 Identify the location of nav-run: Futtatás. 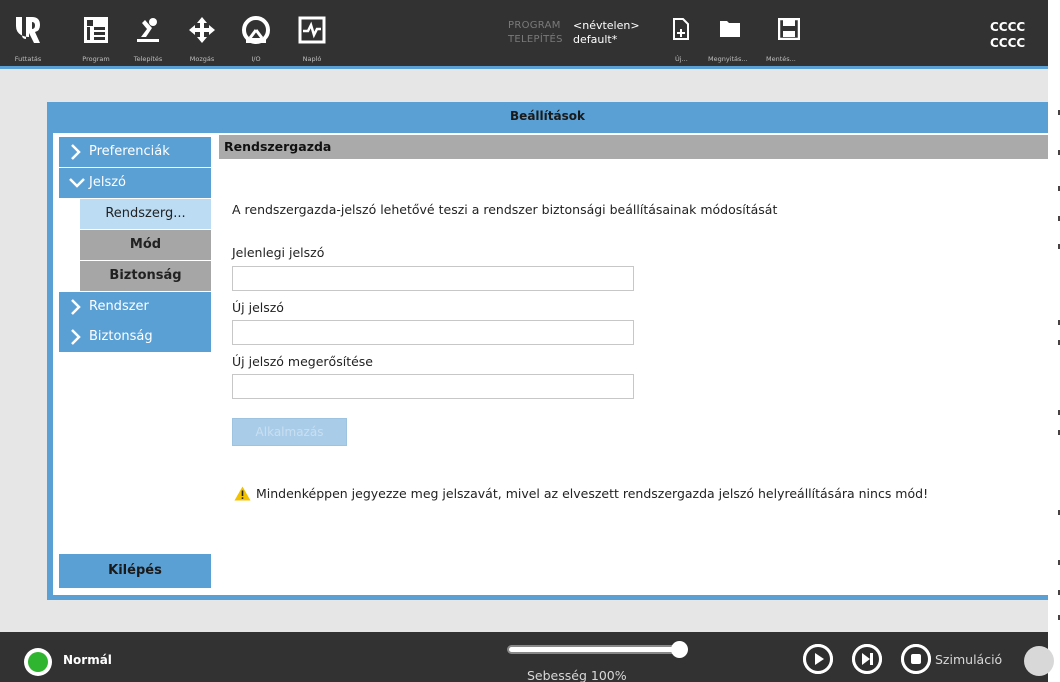
(28, 33).